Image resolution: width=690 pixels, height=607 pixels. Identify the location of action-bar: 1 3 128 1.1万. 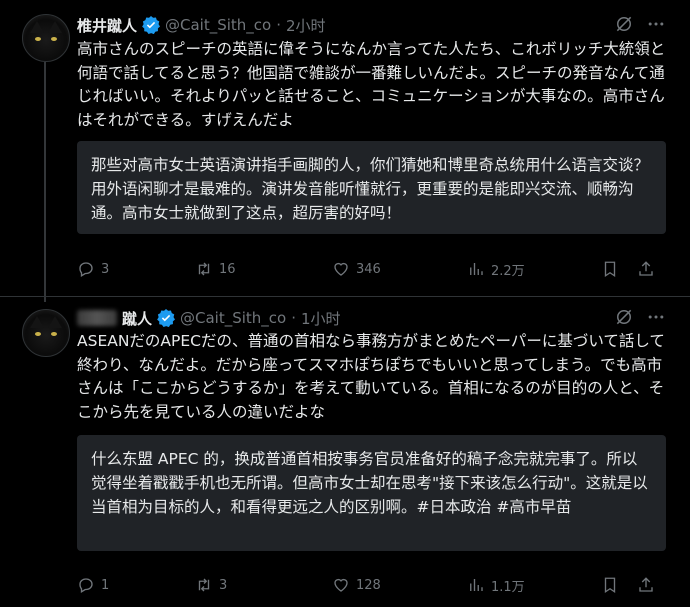
(372, 585).